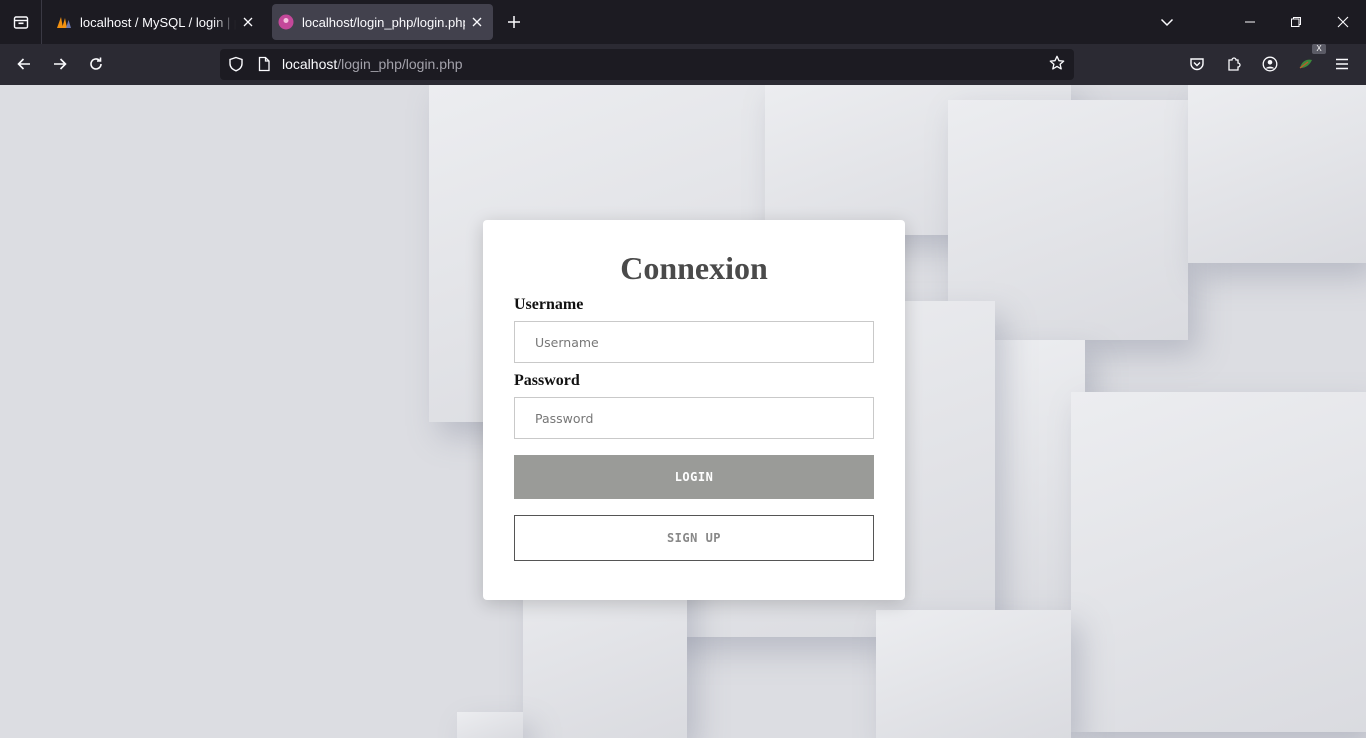 The height and width of the screenshot is (738, 1366). Describe the element at coordinates (310, 64) in the screenshot. I see `url-host: localhost` at that location.